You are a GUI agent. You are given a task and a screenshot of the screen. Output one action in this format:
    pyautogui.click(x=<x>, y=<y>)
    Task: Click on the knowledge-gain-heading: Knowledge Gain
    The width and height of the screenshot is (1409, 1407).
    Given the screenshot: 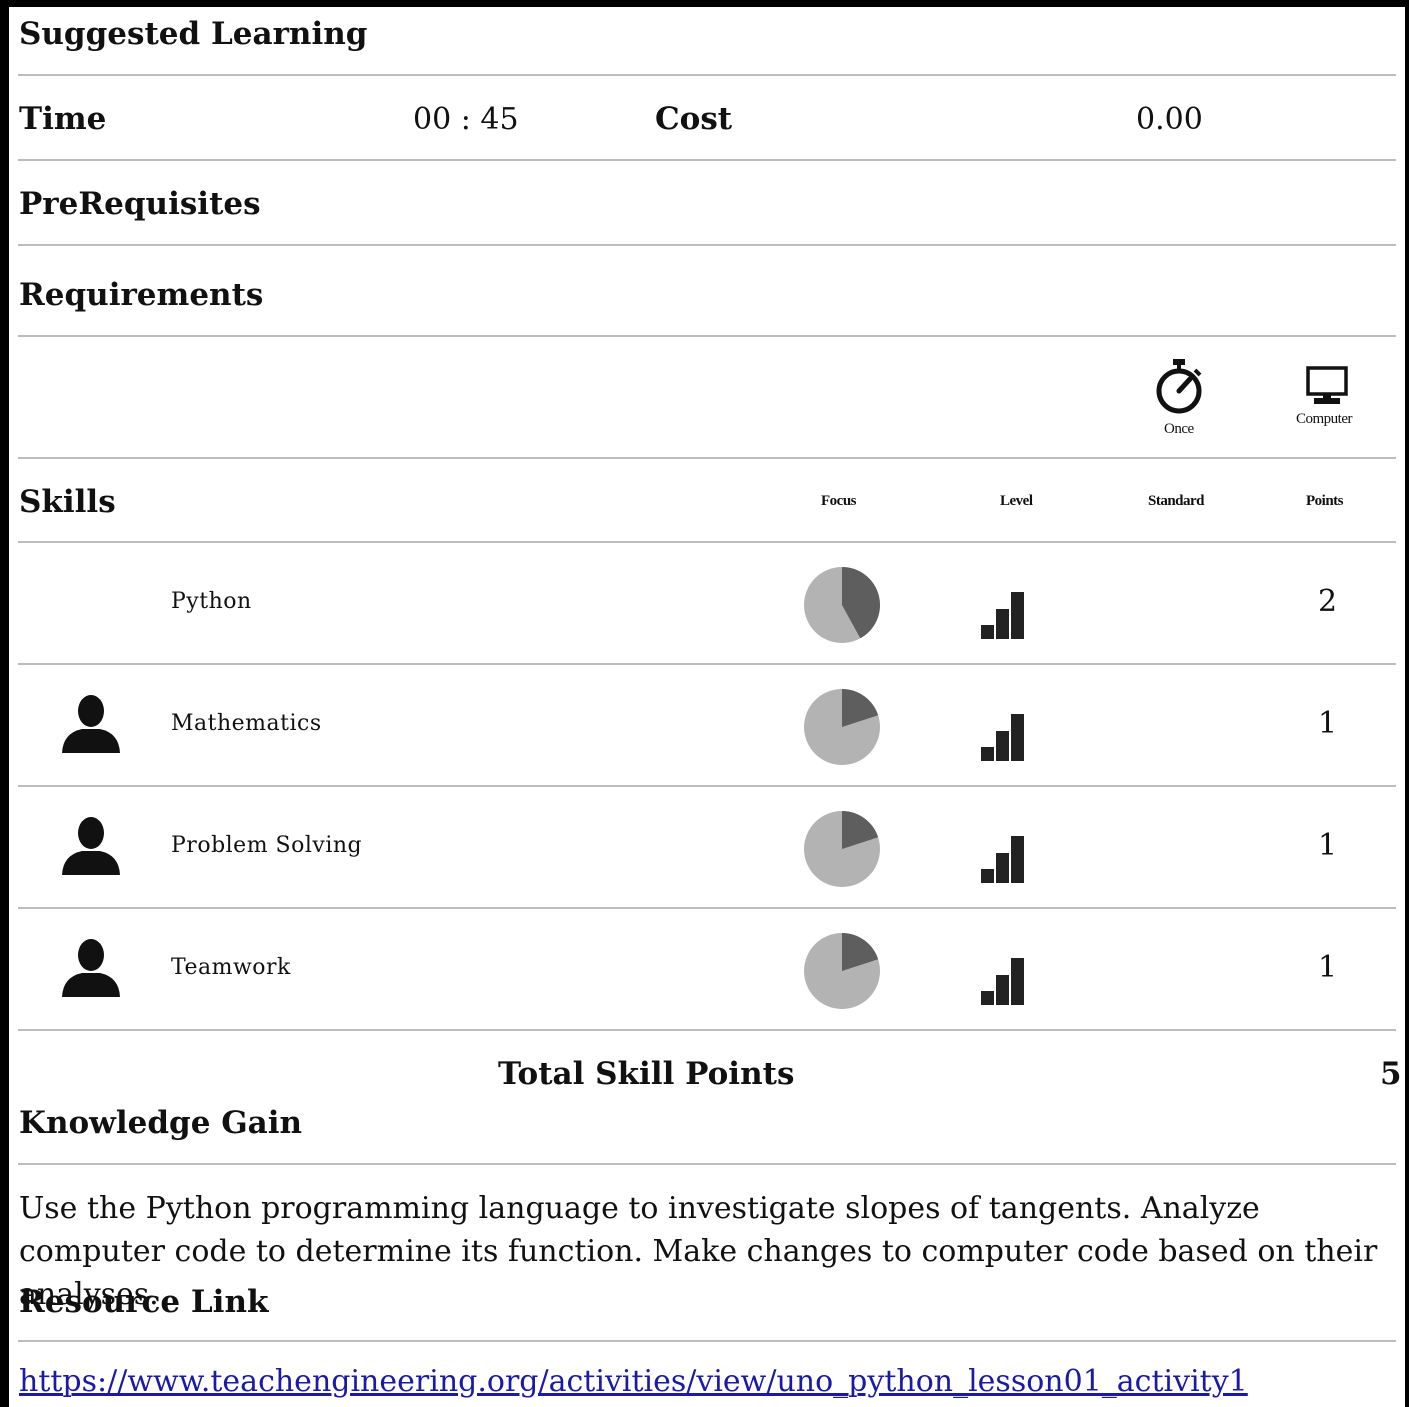 What is the action you would take?
    pyautogui.click(x=161, y=1123)
    